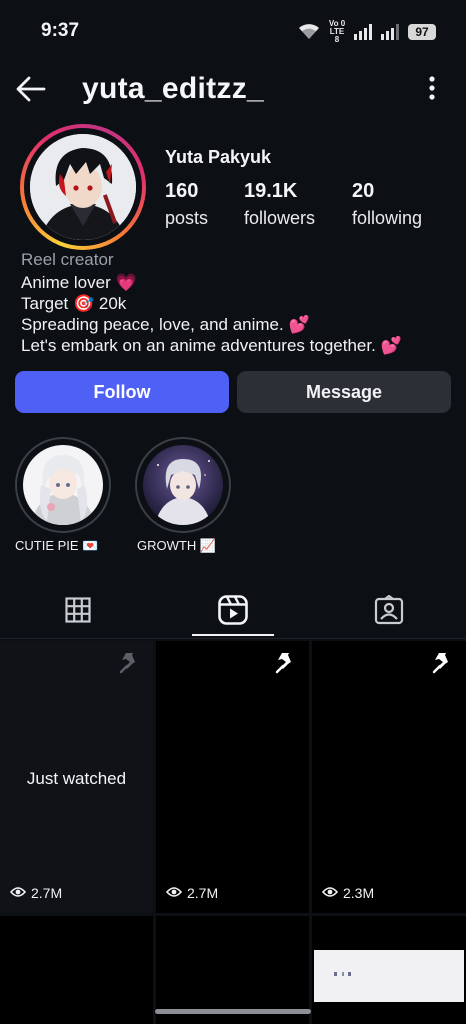 The width and height of the screenshot is (466, 1024). I want to click on tab-grid, so click(77, 612).